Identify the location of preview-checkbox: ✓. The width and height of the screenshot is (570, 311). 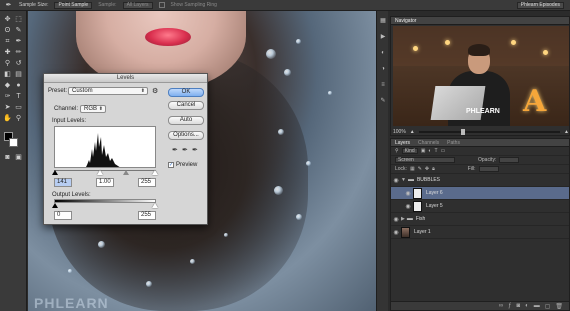
(171, 165).